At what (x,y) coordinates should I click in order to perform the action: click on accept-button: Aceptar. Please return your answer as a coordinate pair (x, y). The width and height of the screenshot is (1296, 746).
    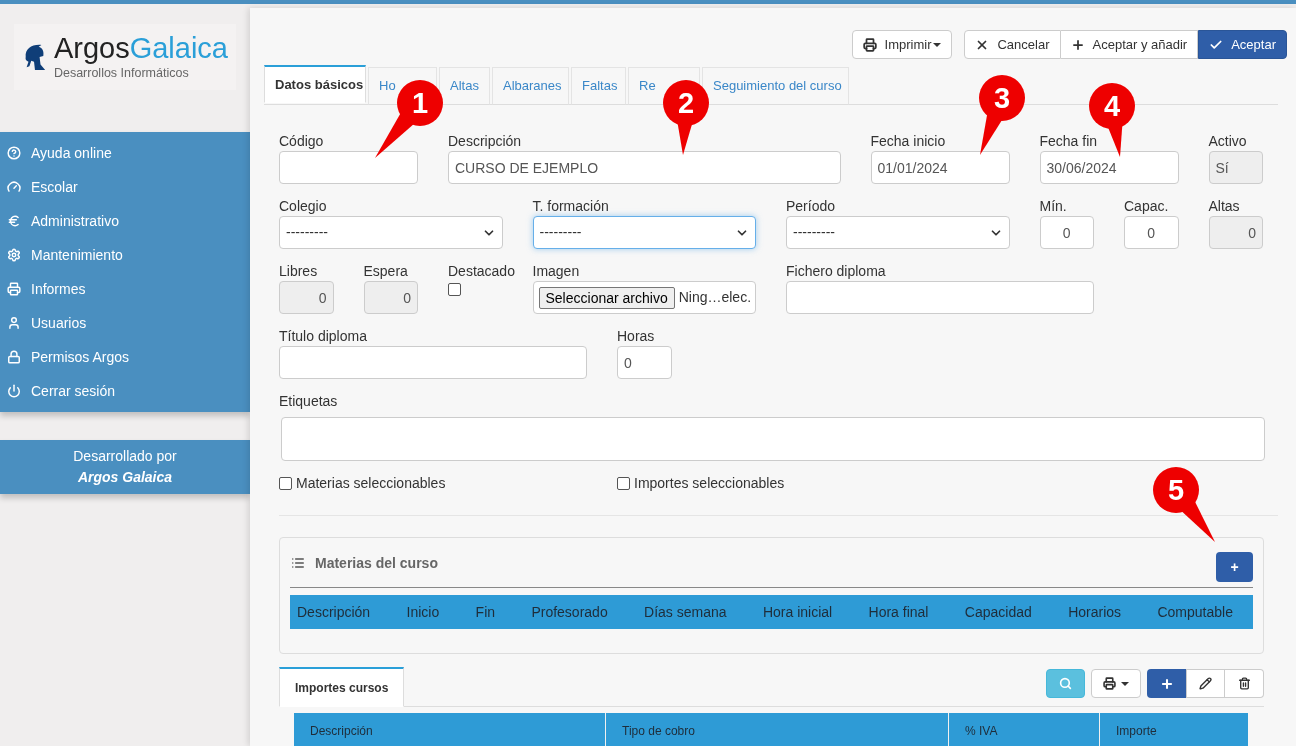
    Looking at the image, I should click on (1242, 44).